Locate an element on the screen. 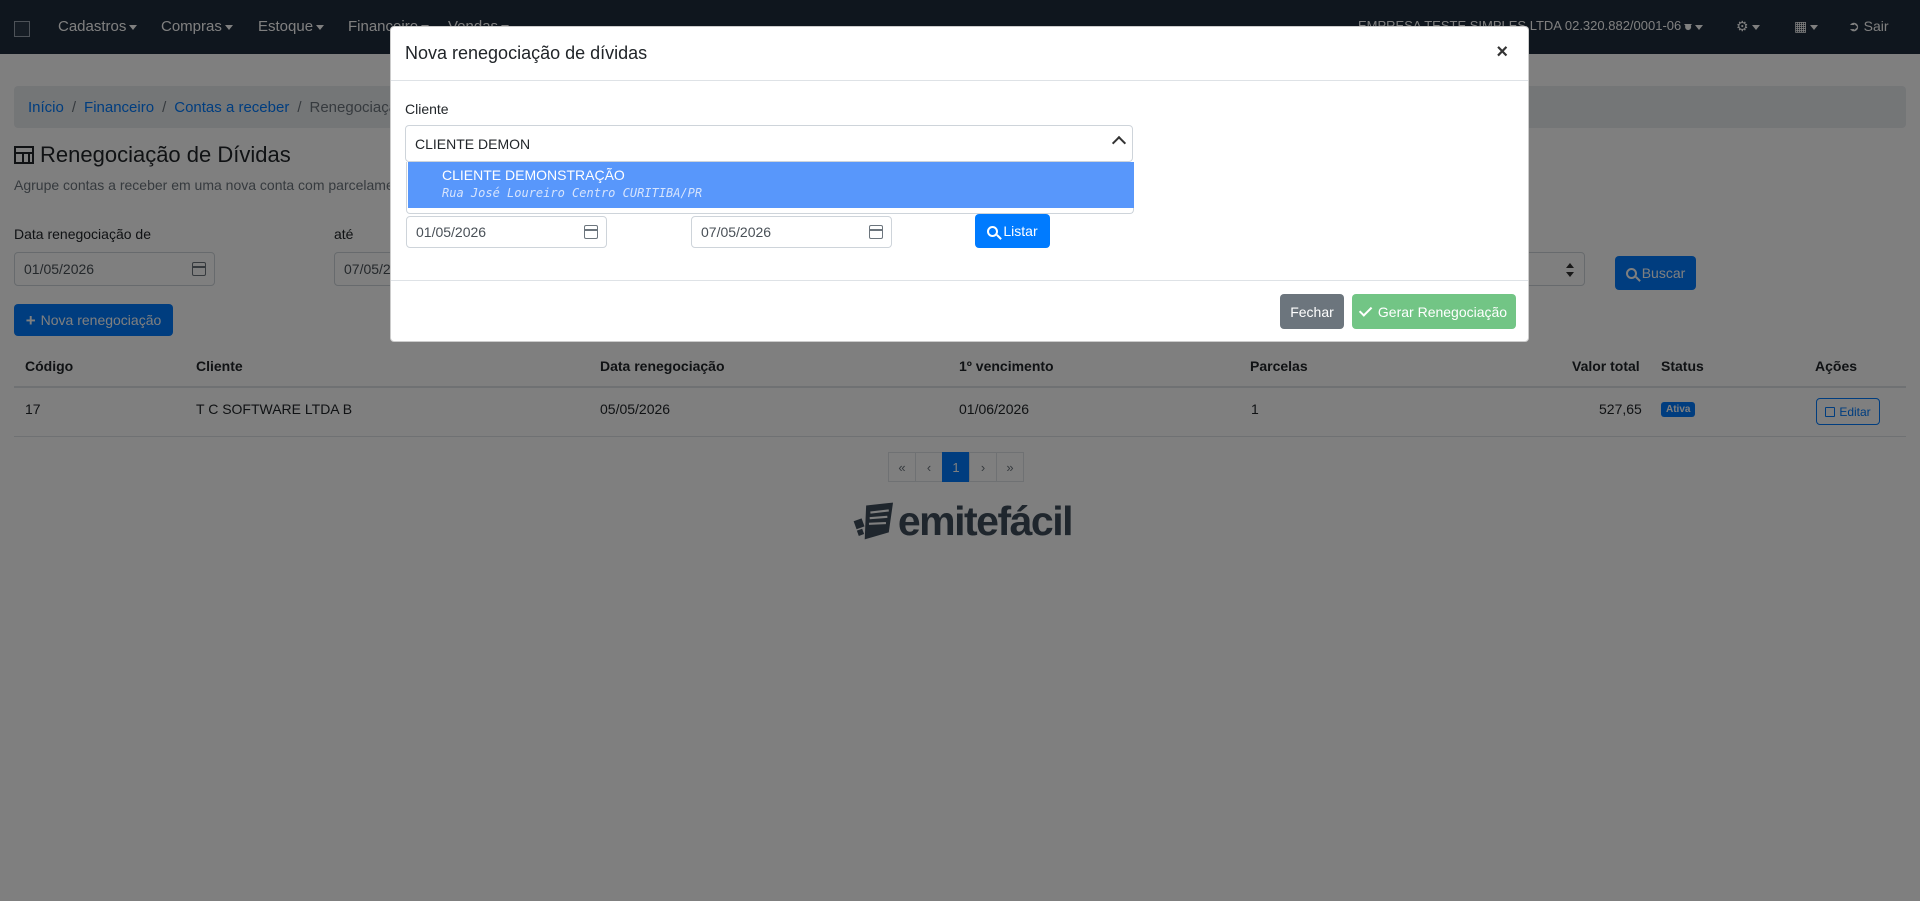 The width and height of the screenshot is (1920, 901). list-button: Listar is located at coordinates (1012, 231).